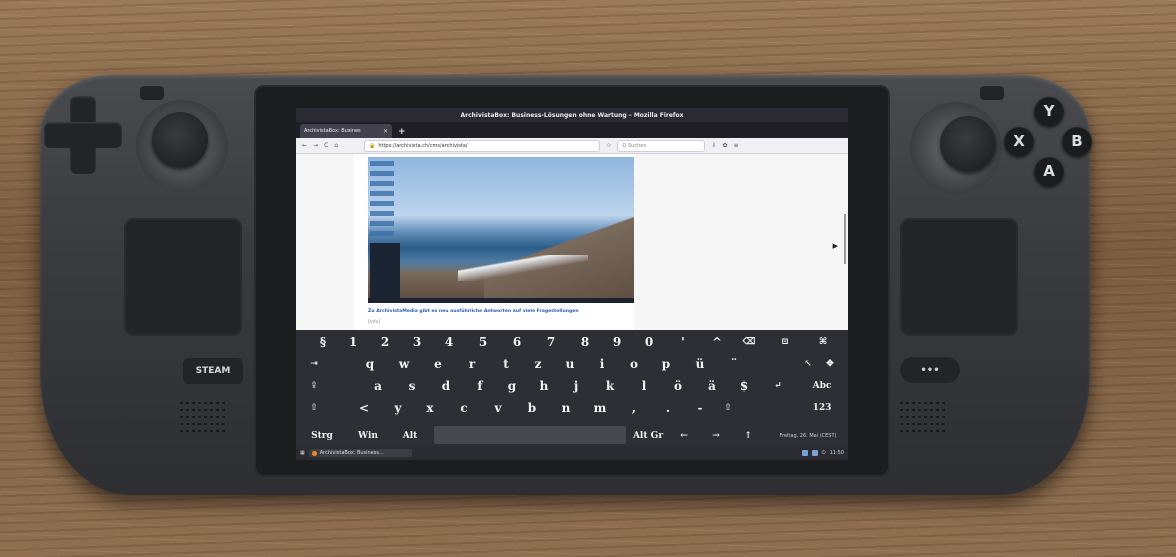 The height and width of the screenshot is (557, 1176). I want to click on key: w, so click(404, 364).